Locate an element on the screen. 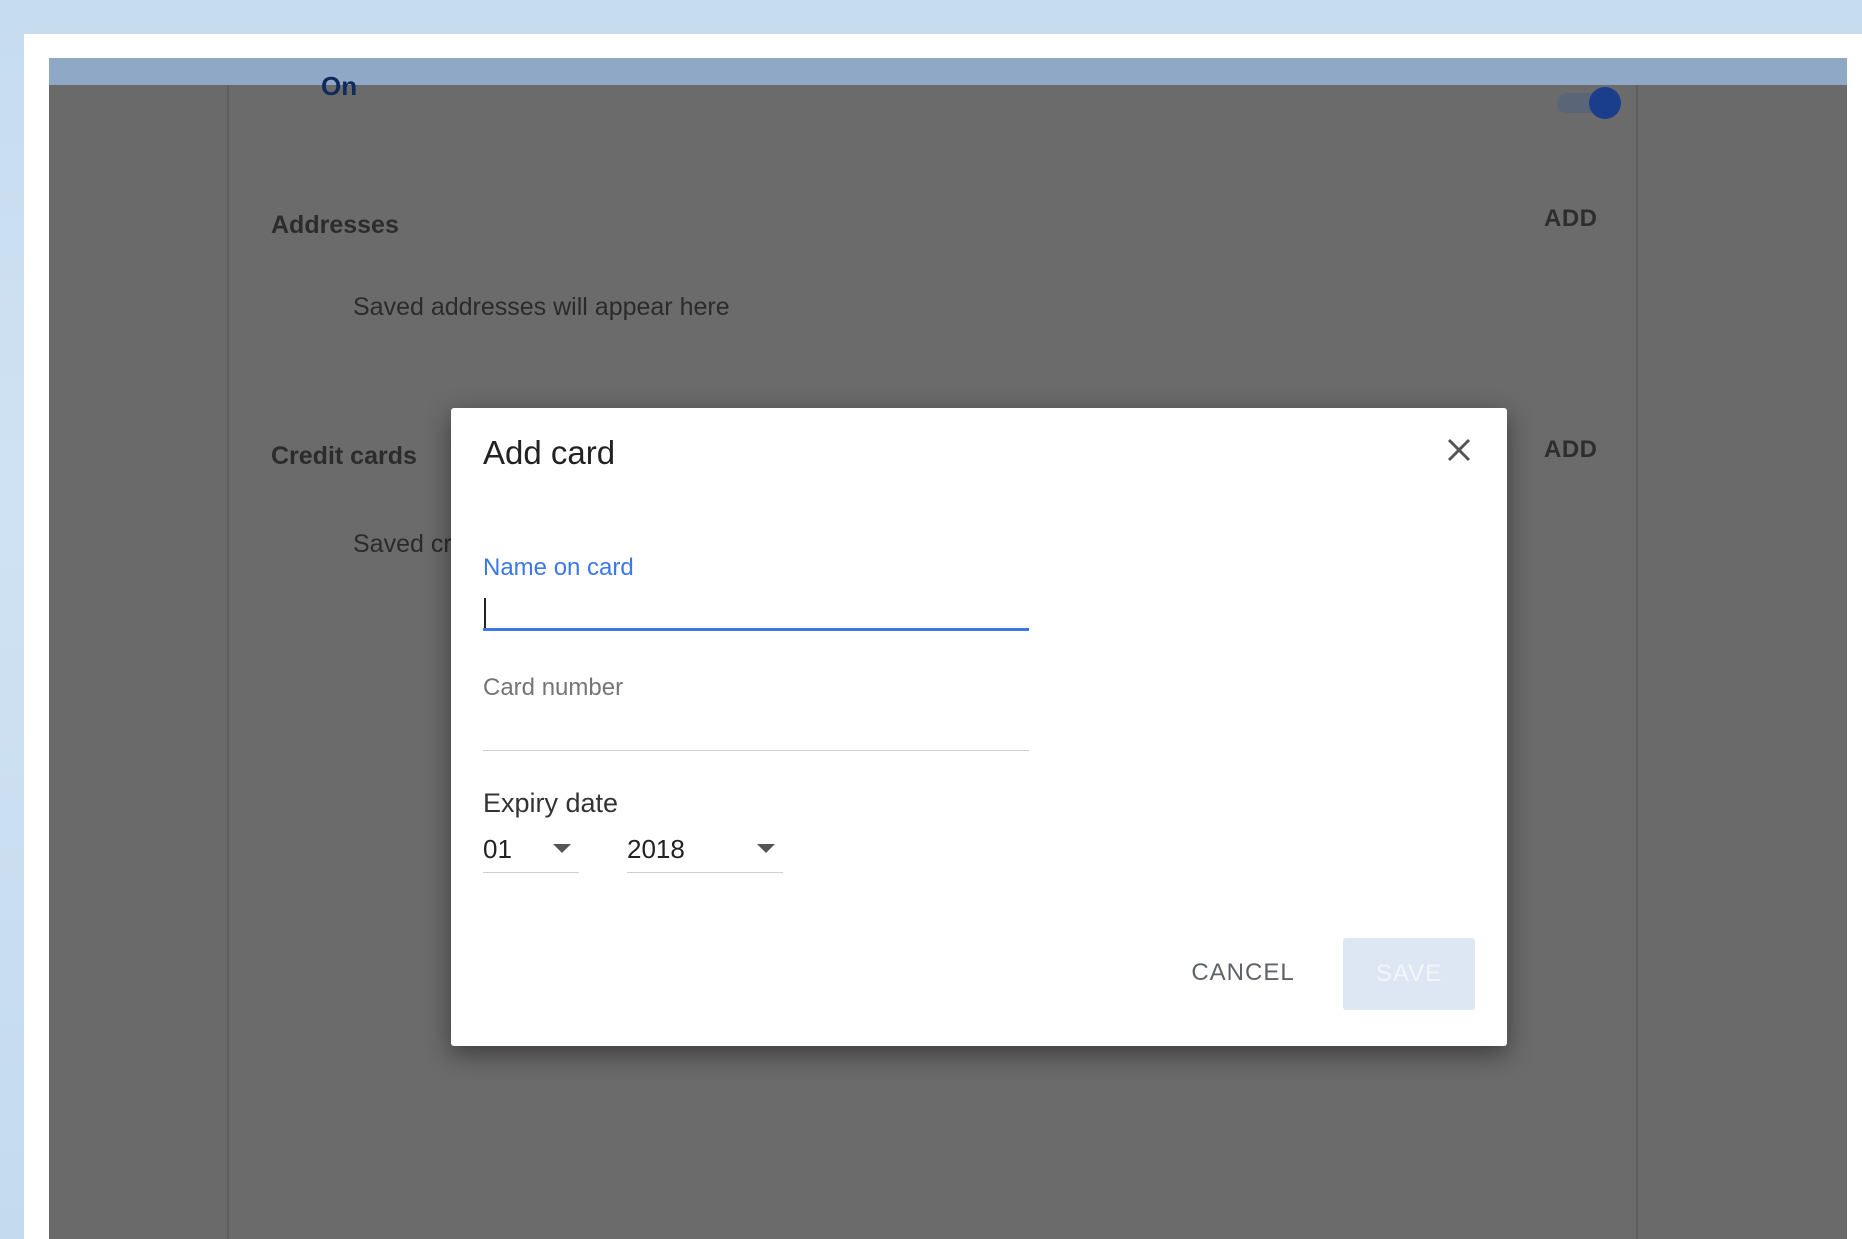 Image resolution: width=1862 pixels, height=1239 pixels. cancel-button: CANCEL is located at coordinates (1243, 973).